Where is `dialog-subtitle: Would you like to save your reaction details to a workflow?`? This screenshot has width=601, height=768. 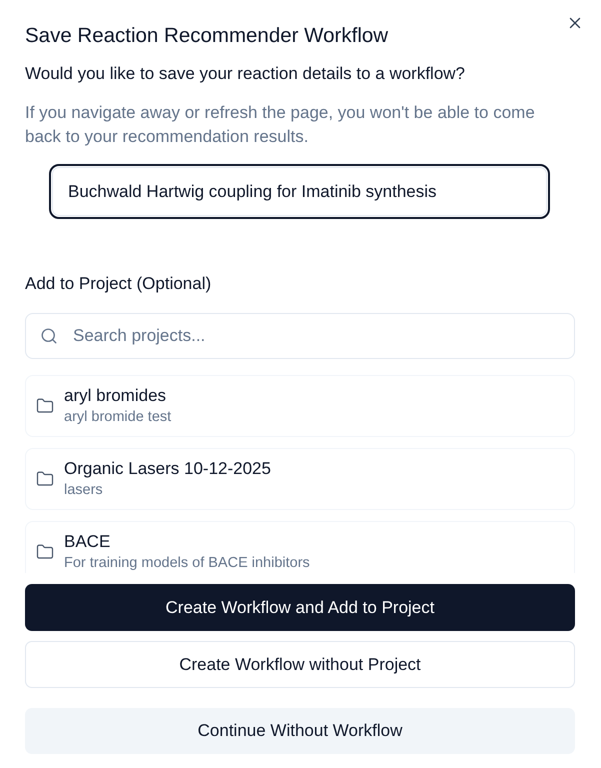 dialog-subtitle: Would you like to save your reaction details to a workflow? is located at coordinates (245, 74).